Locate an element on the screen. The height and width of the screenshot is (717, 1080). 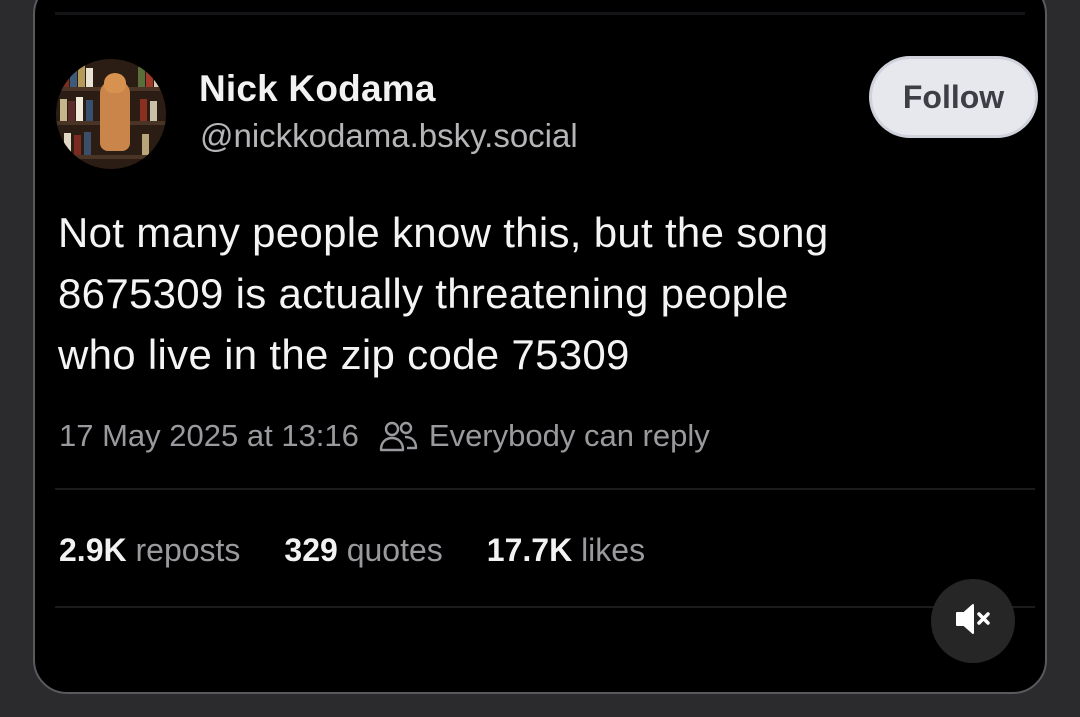
post-line: who live in the zip code 75309 is located at coordinates (344, 354).